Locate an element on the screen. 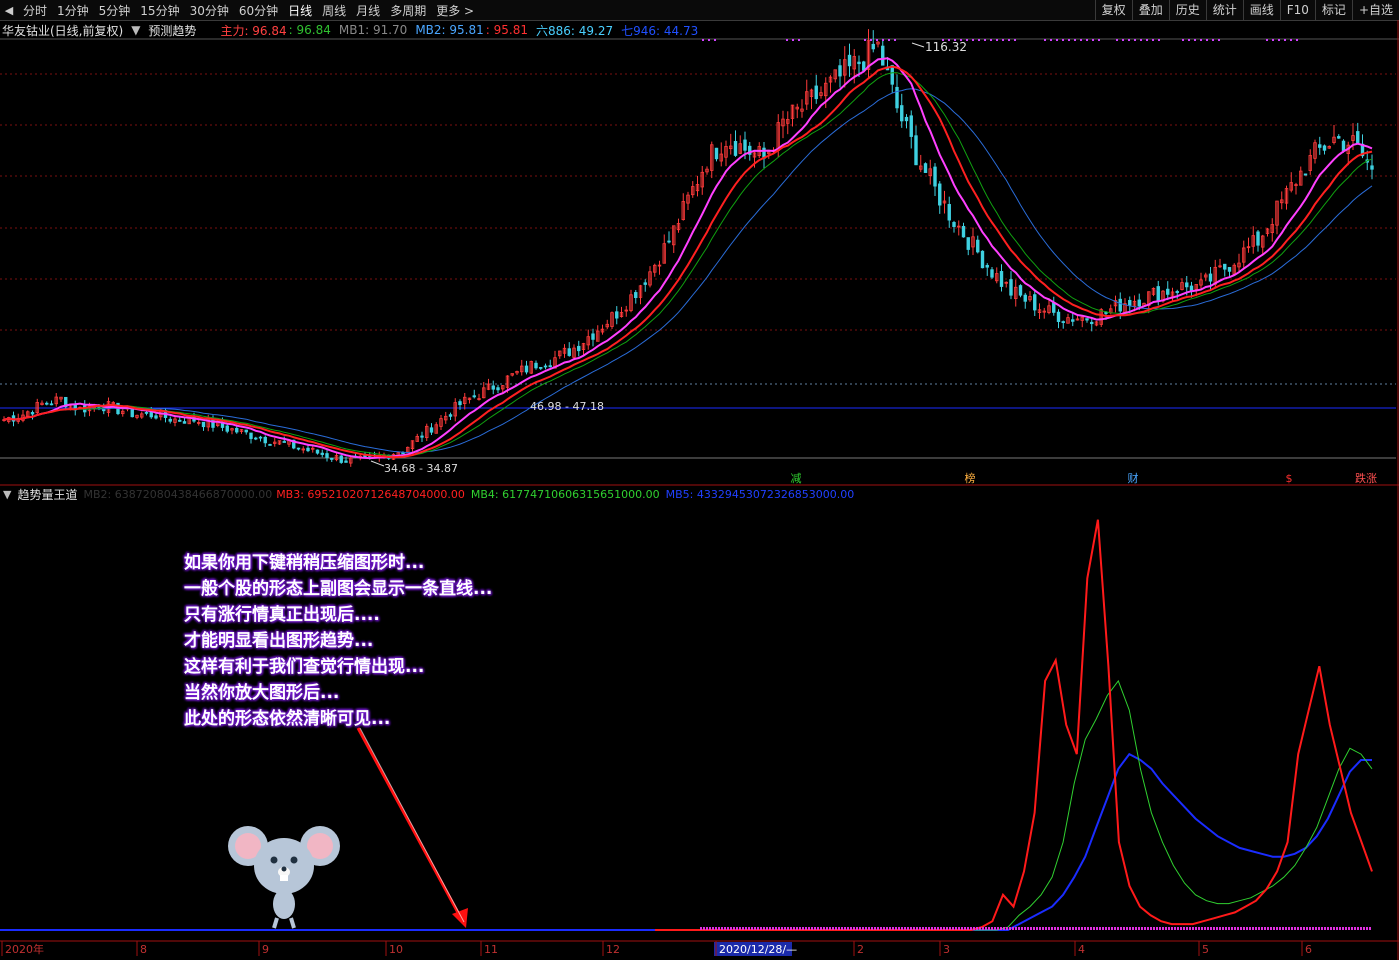 The image size is (1399, 960). axis-label: 4 is located at coordinates (1081, 949).